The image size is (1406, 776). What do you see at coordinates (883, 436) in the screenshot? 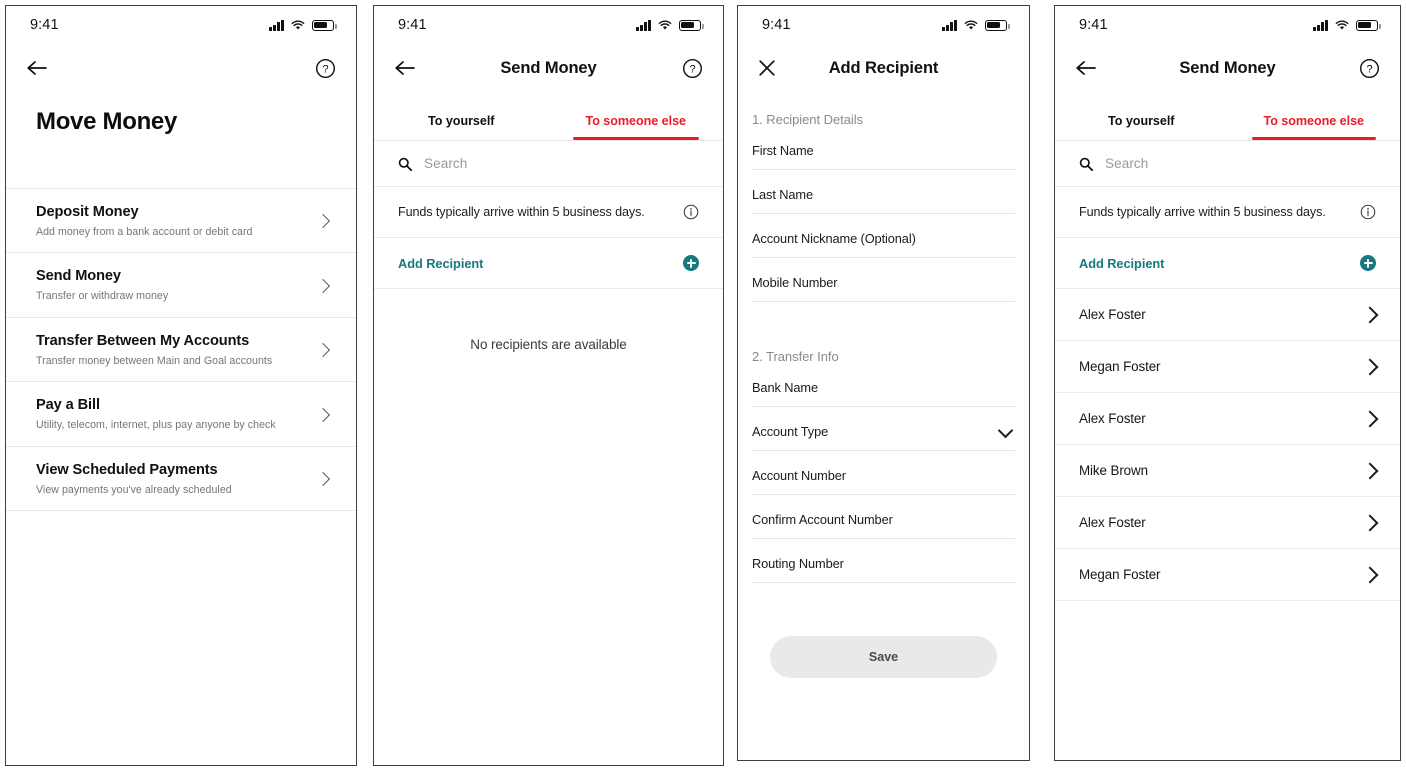
I see `account-type-select: Account Type` at bounding box center [883, 436].